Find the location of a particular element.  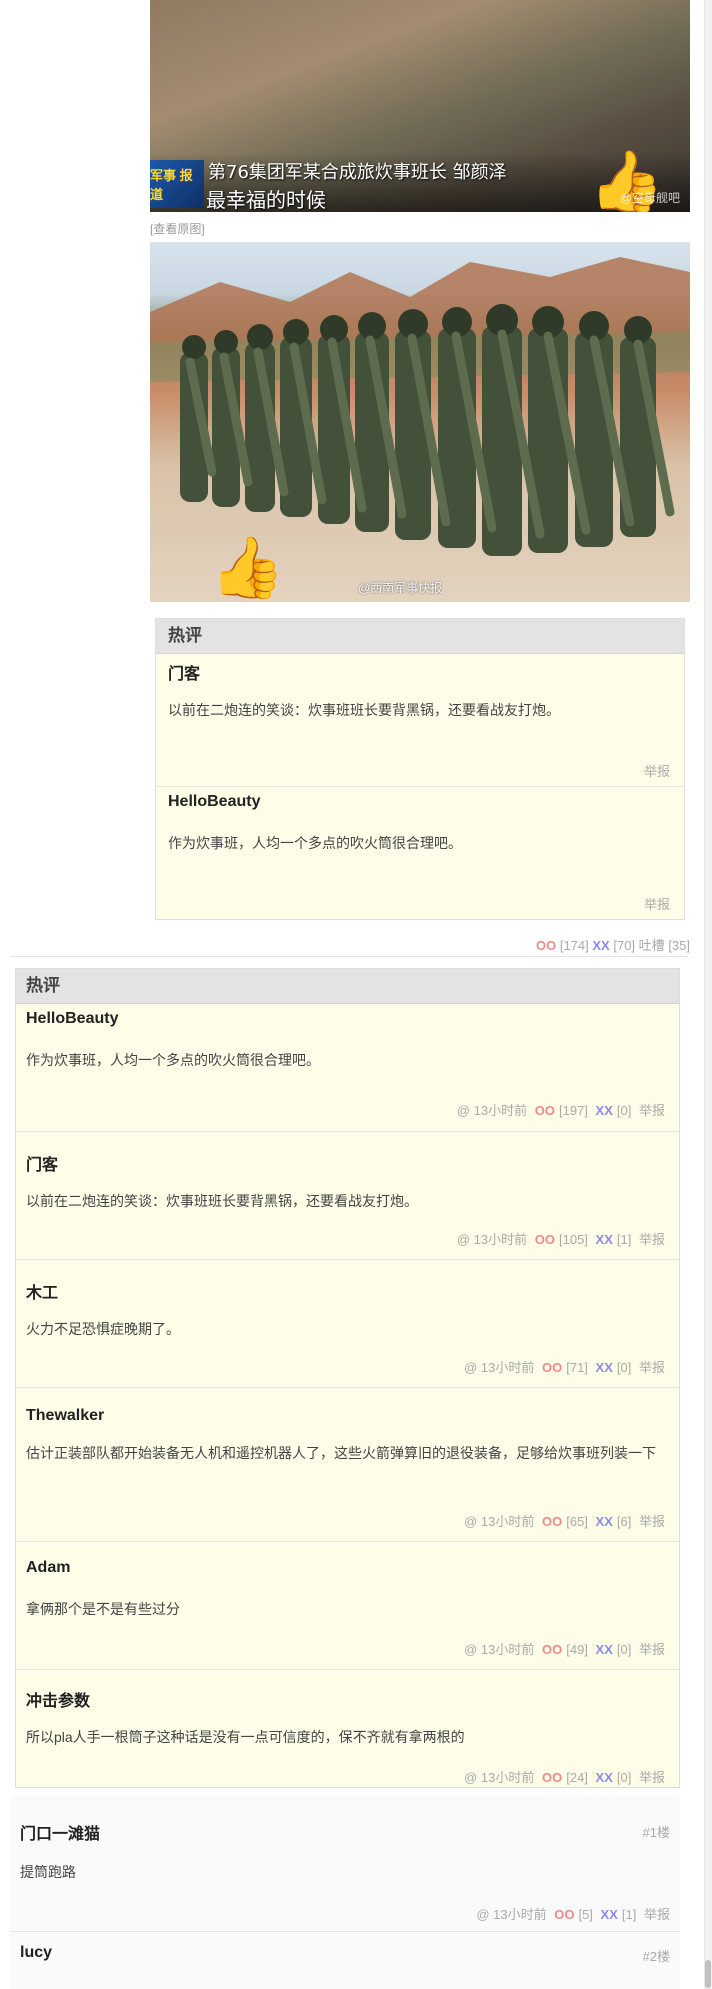

news-logo: 军事 报道 is located at coordinates (177, 184).